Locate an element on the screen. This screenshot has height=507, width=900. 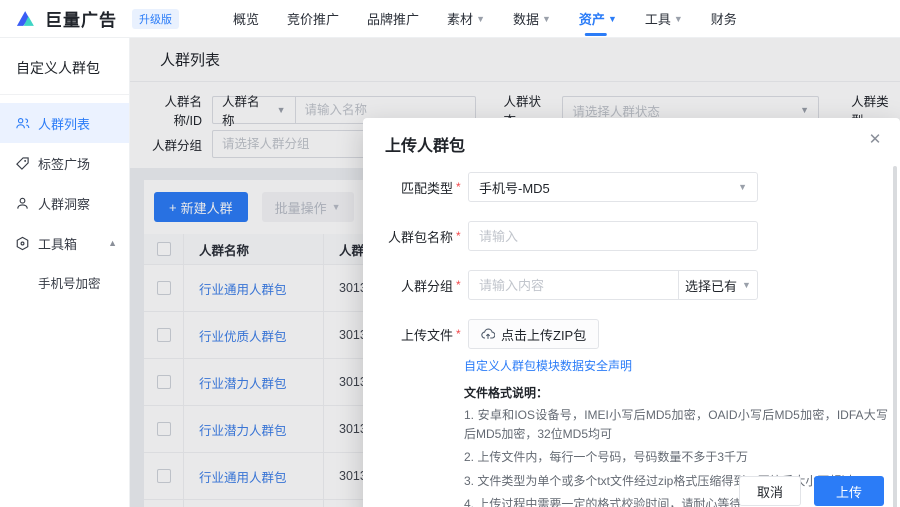
nav-item-data: 数据 ▼ is located at coordinates (532, 19).